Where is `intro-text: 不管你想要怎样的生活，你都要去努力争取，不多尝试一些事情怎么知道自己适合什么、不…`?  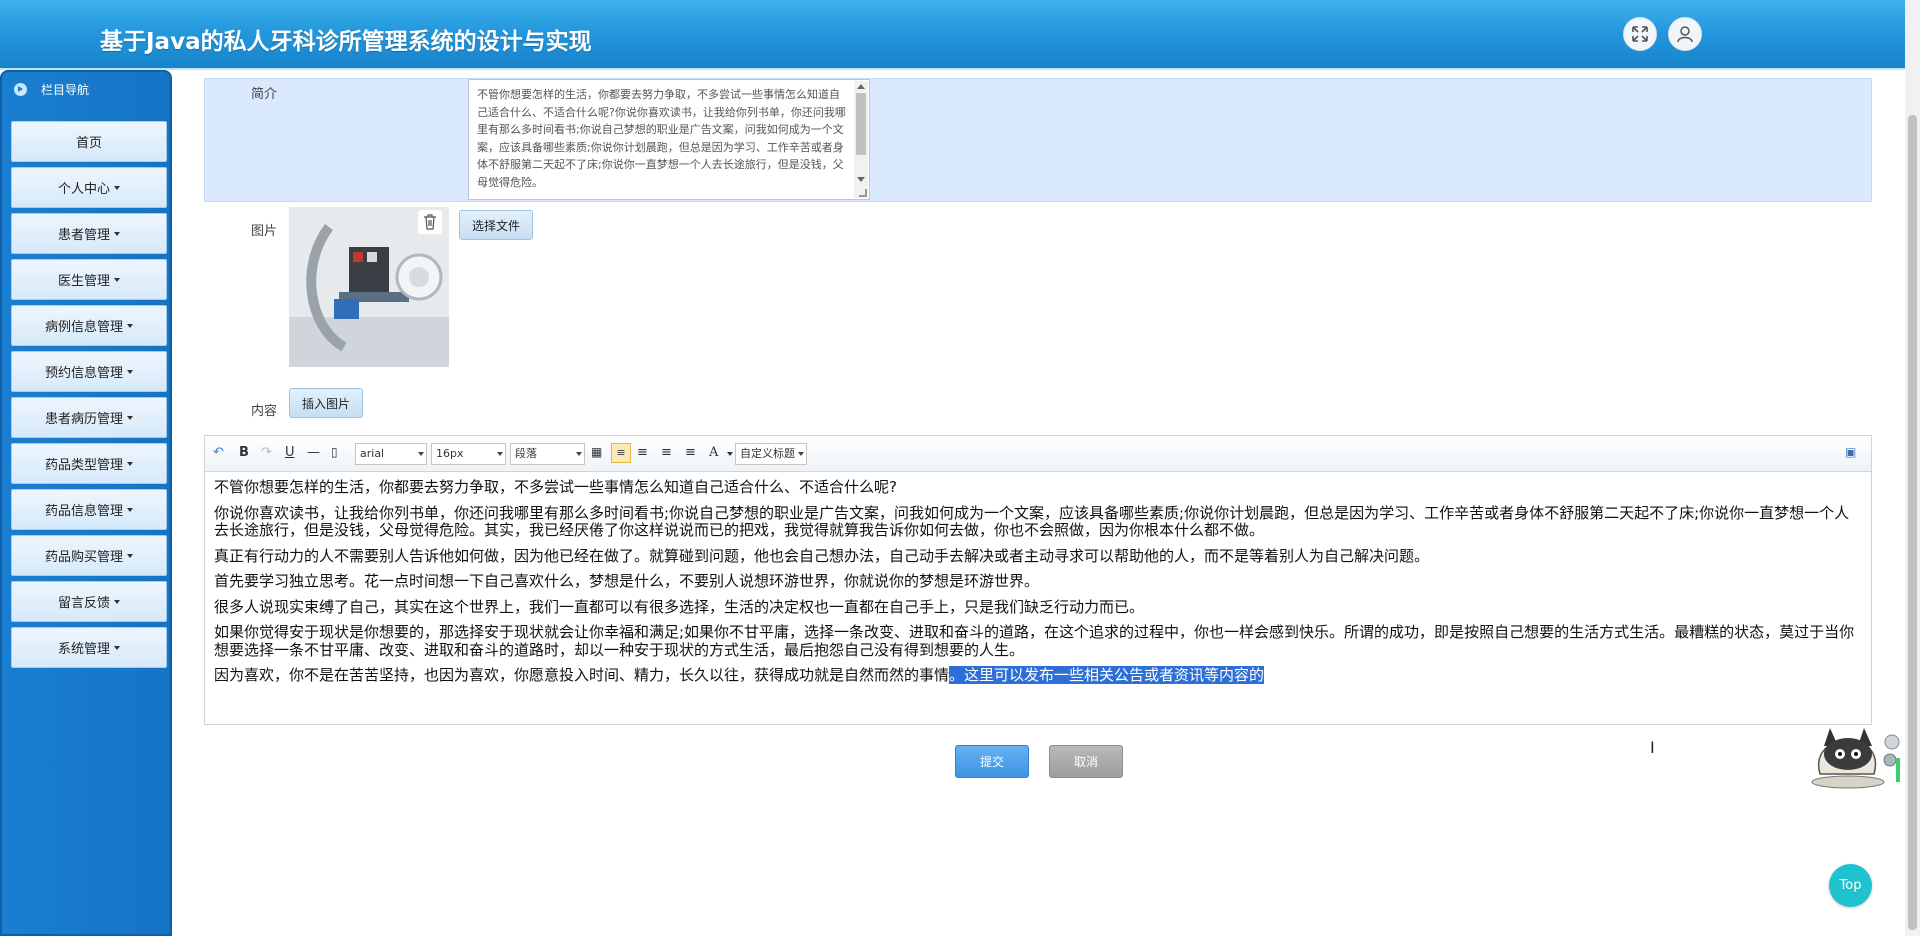
intro-text: 不管你想要怎样的生活，你都要去努力争取，不多尝试一些事情怎么知道自己适合什么、不… is located at coordinates (661, 138).